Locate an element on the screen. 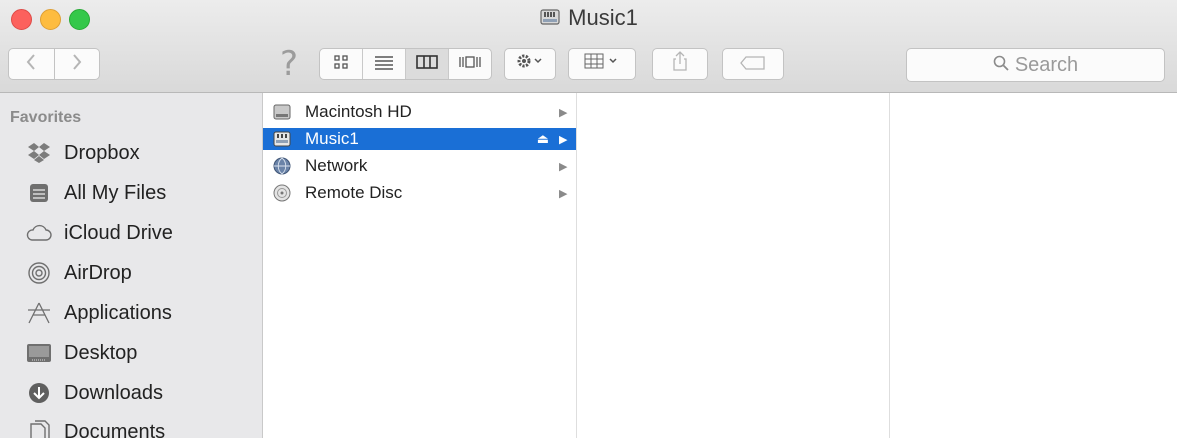  list-item-macintosh-hd: Macintosh HD ▶ is located at coordinates (419, 112).